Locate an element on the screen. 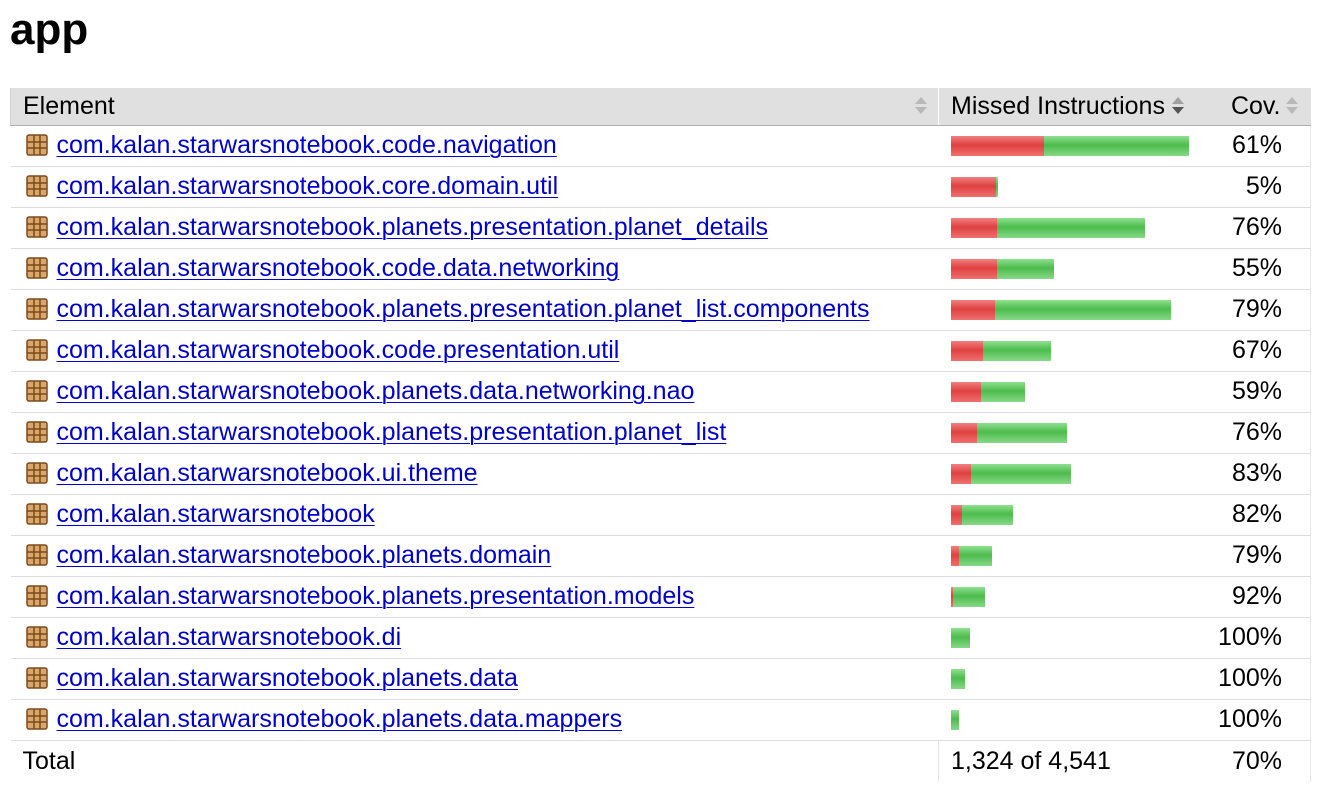 This screenshot has width=1320, height=788. column-header-coverage: Cov. is located at coordinates (1259, 107).